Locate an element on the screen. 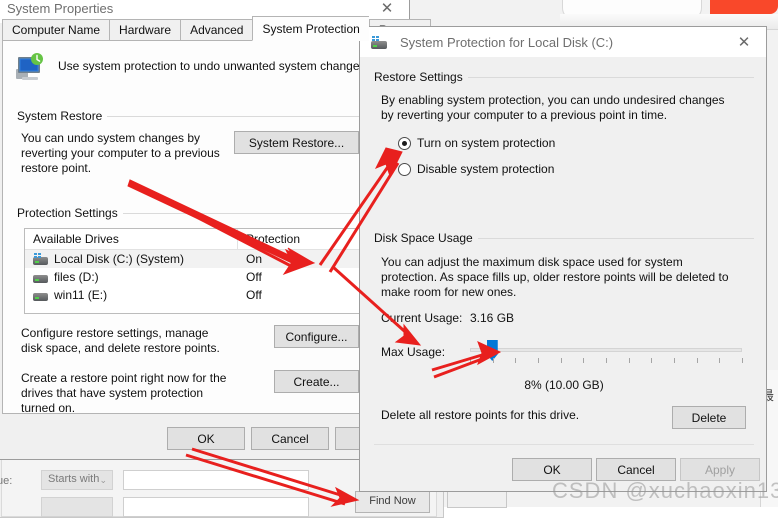  radio-turn-on-label: Turn on system protection is located at coordinates (486, 143).